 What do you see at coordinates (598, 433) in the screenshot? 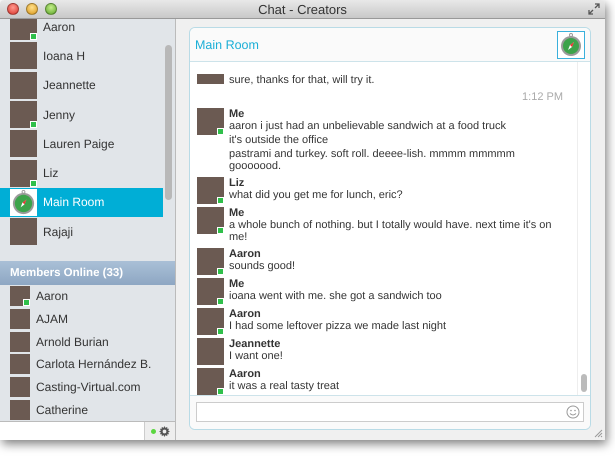
I see `resize-grip-icon` at bounding box center [598, 433].